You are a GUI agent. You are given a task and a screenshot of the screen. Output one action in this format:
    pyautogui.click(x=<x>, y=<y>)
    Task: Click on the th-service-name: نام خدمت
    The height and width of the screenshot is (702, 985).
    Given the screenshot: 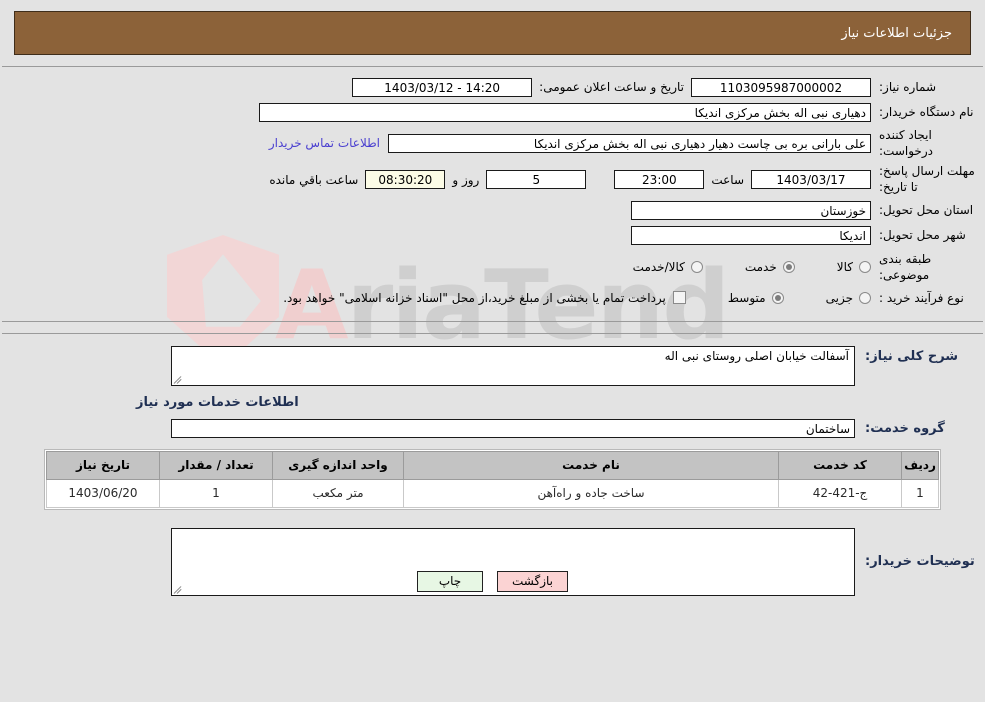 What is the action you would take?
    pyautogui.click(x=591, y=465)
    